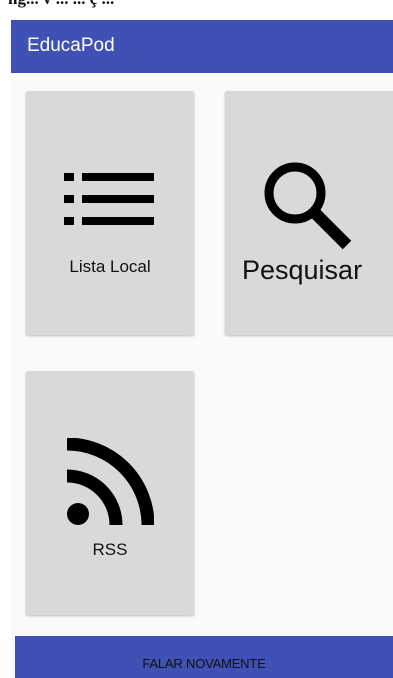  I want to click on falar-novamente-label: FALAR NOVAMENTE, so click(204, 663).